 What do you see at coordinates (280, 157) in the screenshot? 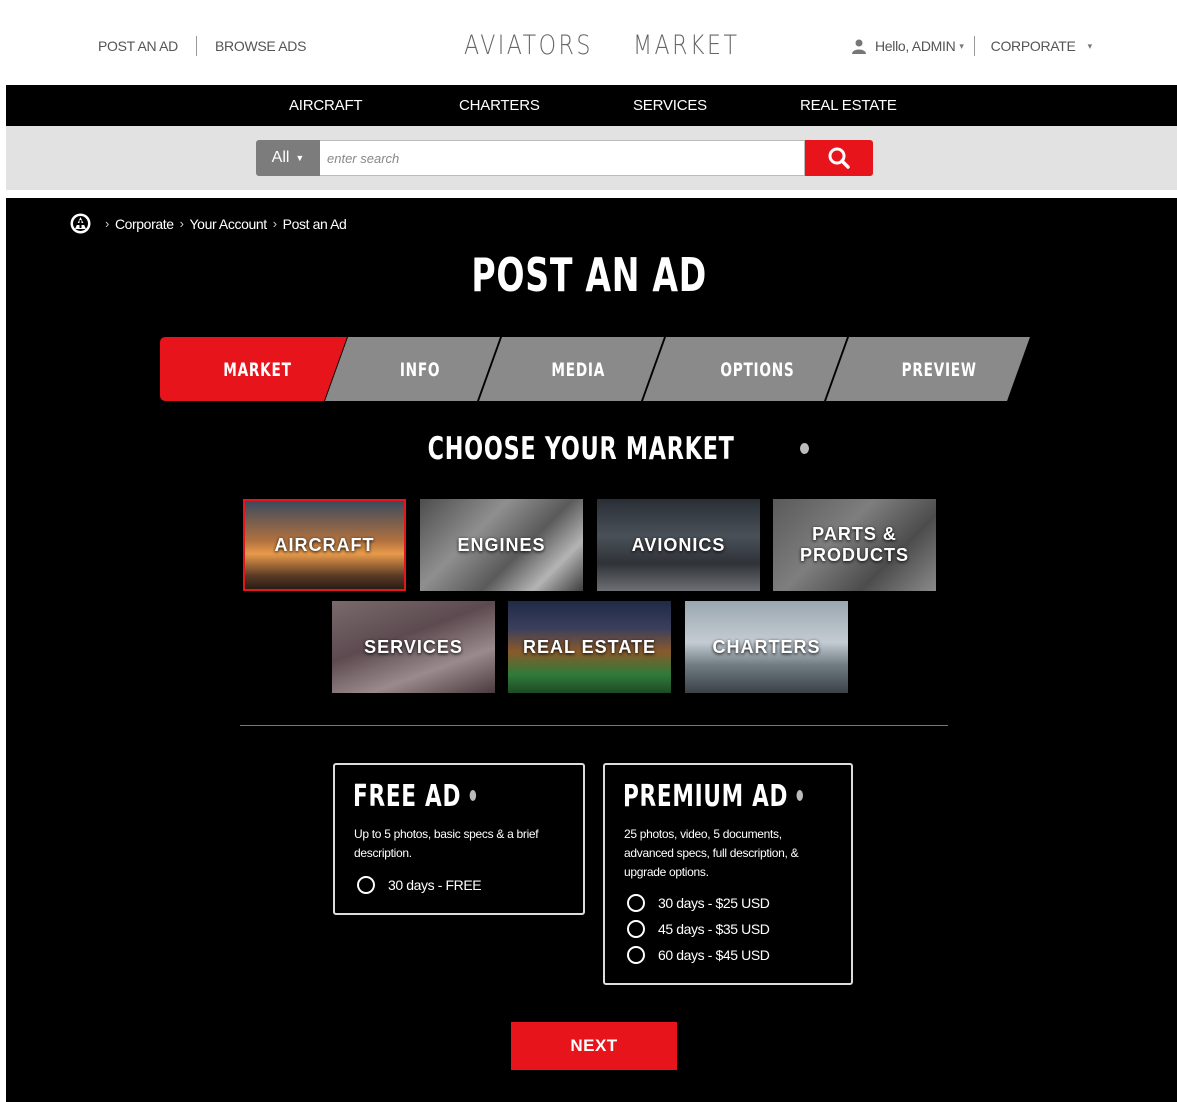
I see `search-category-label: All` at bounding box center [280, 157].